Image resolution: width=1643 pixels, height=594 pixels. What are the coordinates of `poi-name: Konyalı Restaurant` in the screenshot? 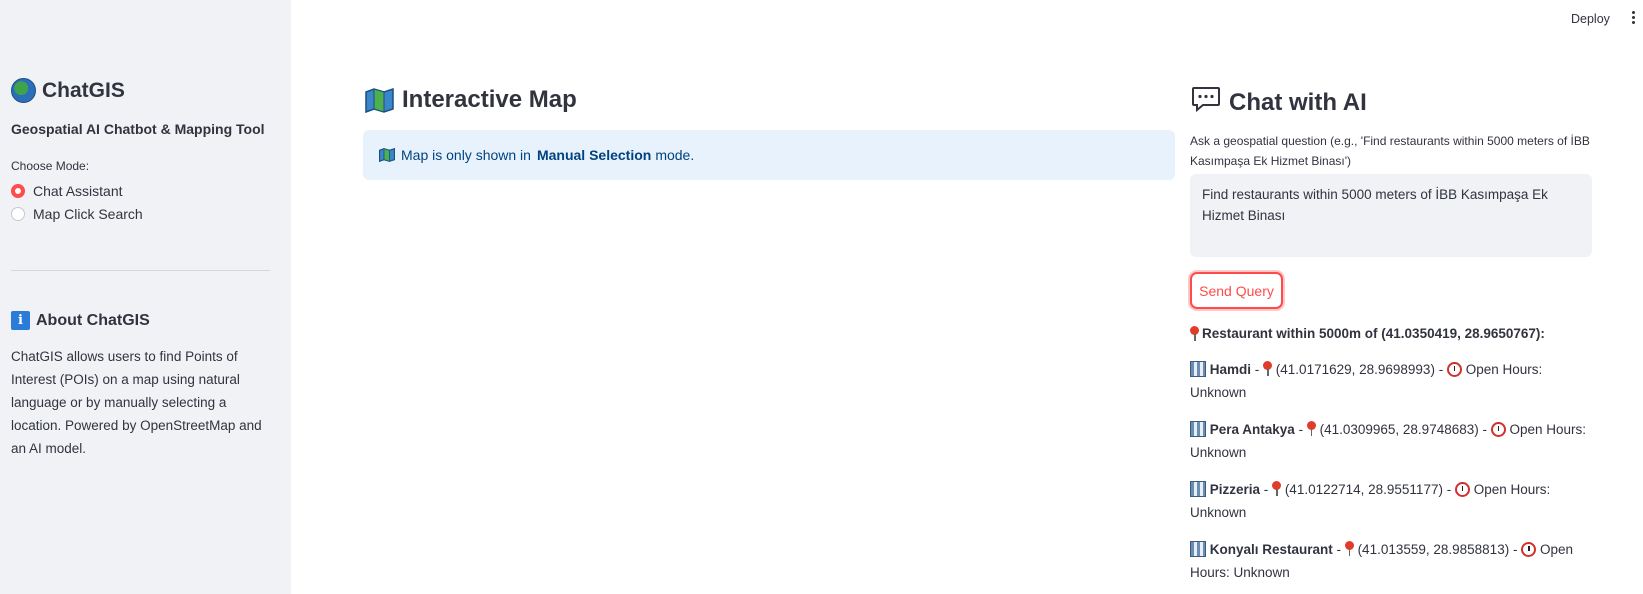 It's located at (1271, 549).